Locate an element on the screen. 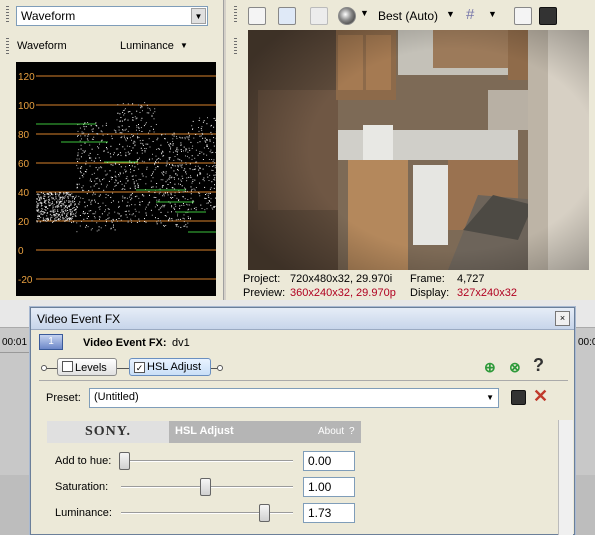 Image resolution: width=595 pixels, height=535 pixels. plugin-header: SONY. HSL Adjust About ? is located at coordinates (204, 432).